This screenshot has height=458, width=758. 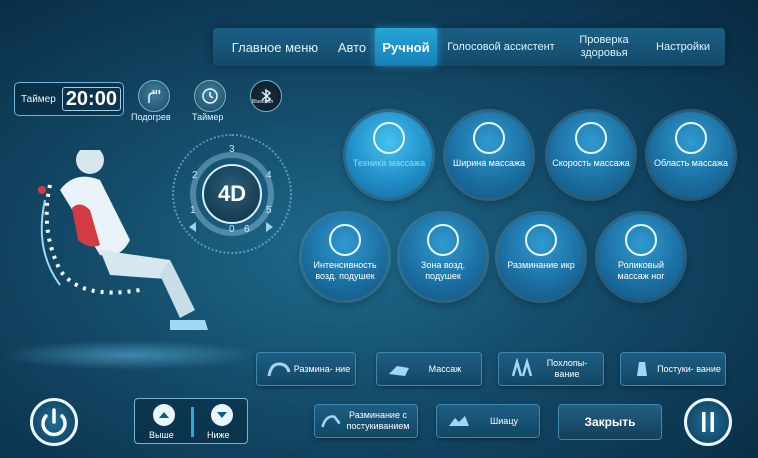 What do you see at coordinates (691, 138) in the screenshot?
I see `area-icon` at bounding box center [691, 138].